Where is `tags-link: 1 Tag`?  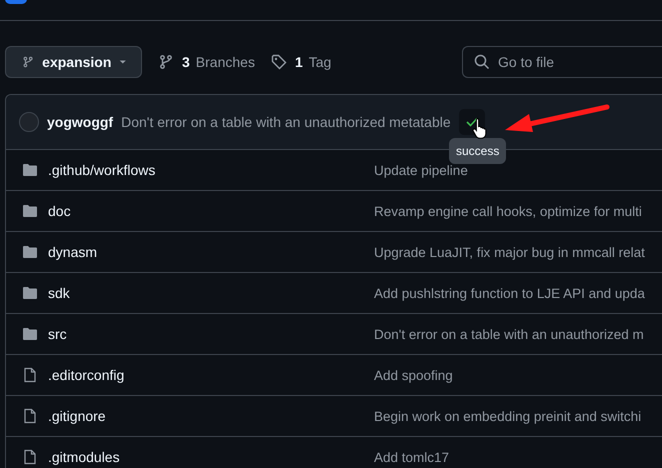 tags-link: 1 Tag is located at coordinates (301, 62).